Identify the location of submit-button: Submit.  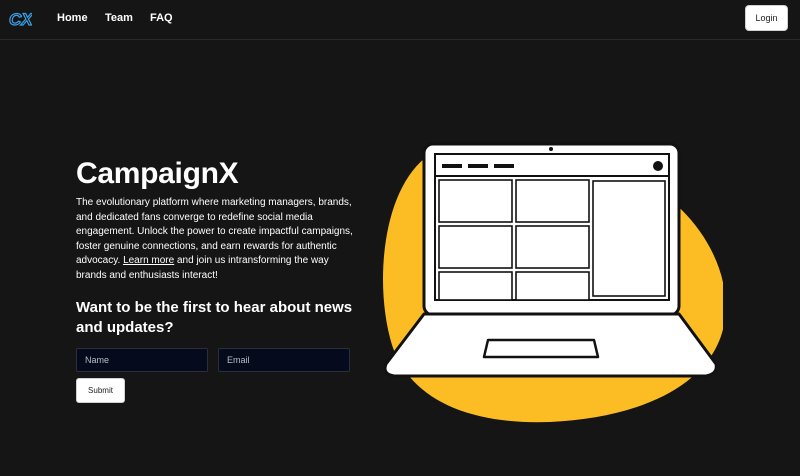
(100, 390).